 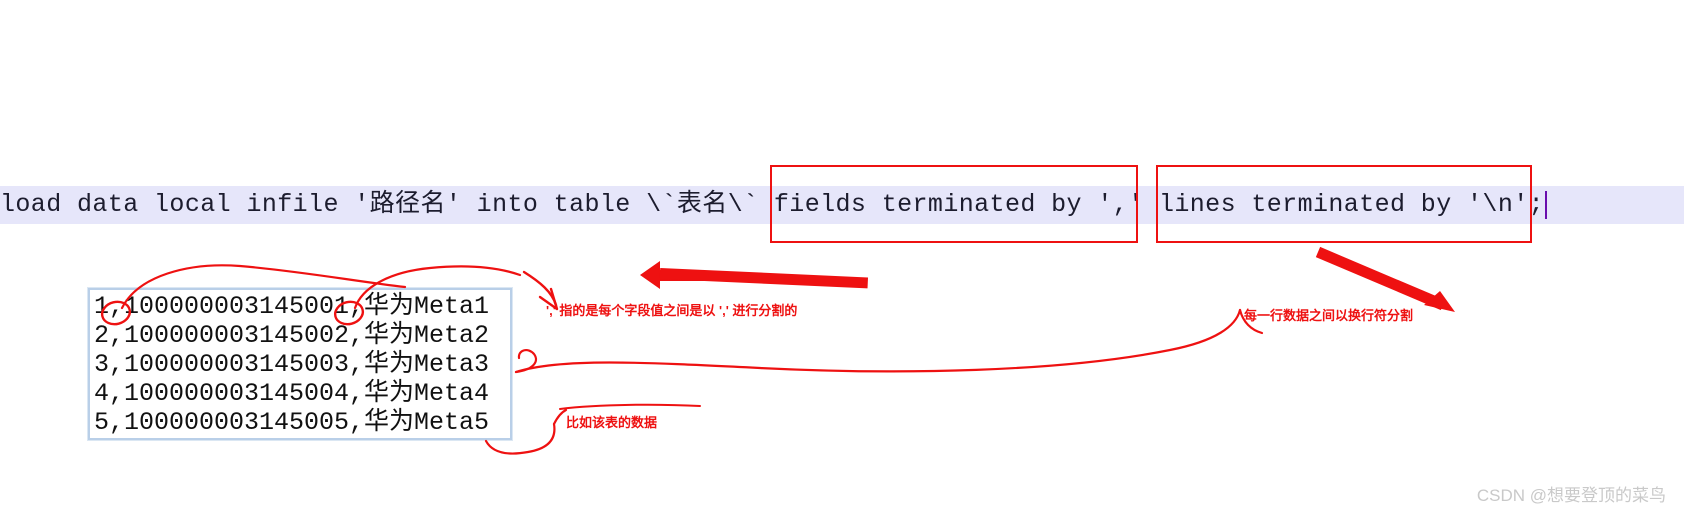 I want to click on lines-clause-arrow, so click(x=1385, y=279).